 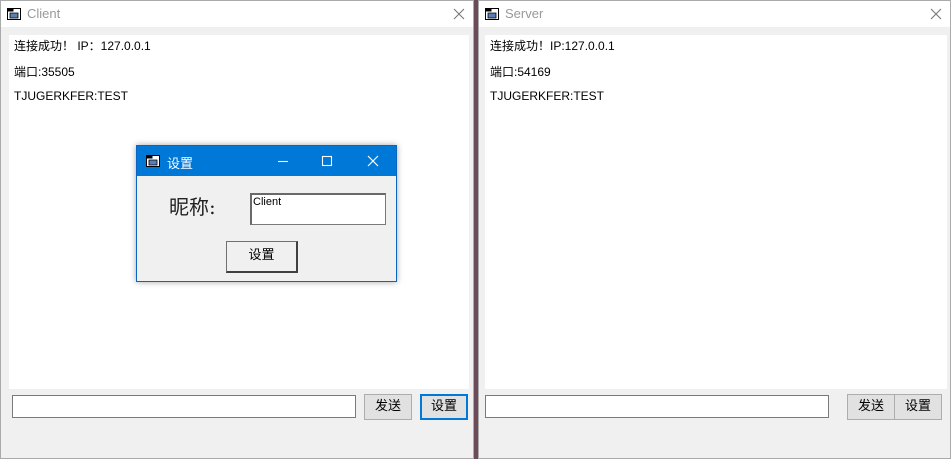 What do you see at coordinates (44, 13) in the screenshot?
I see `window-title: Client` at bounding box center [44, 13].